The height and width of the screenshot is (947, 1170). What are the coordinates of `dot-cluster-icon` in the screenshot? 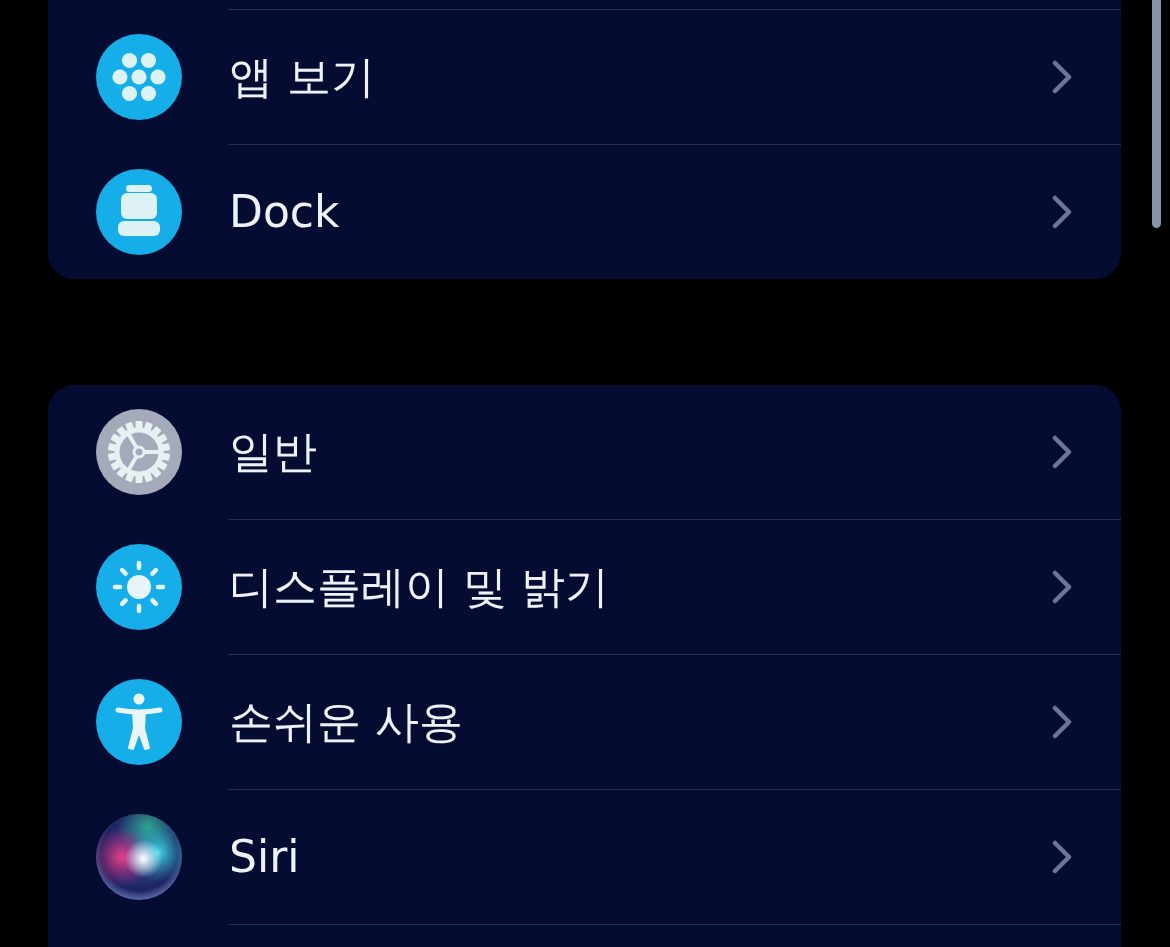 It's located at (139, 77).